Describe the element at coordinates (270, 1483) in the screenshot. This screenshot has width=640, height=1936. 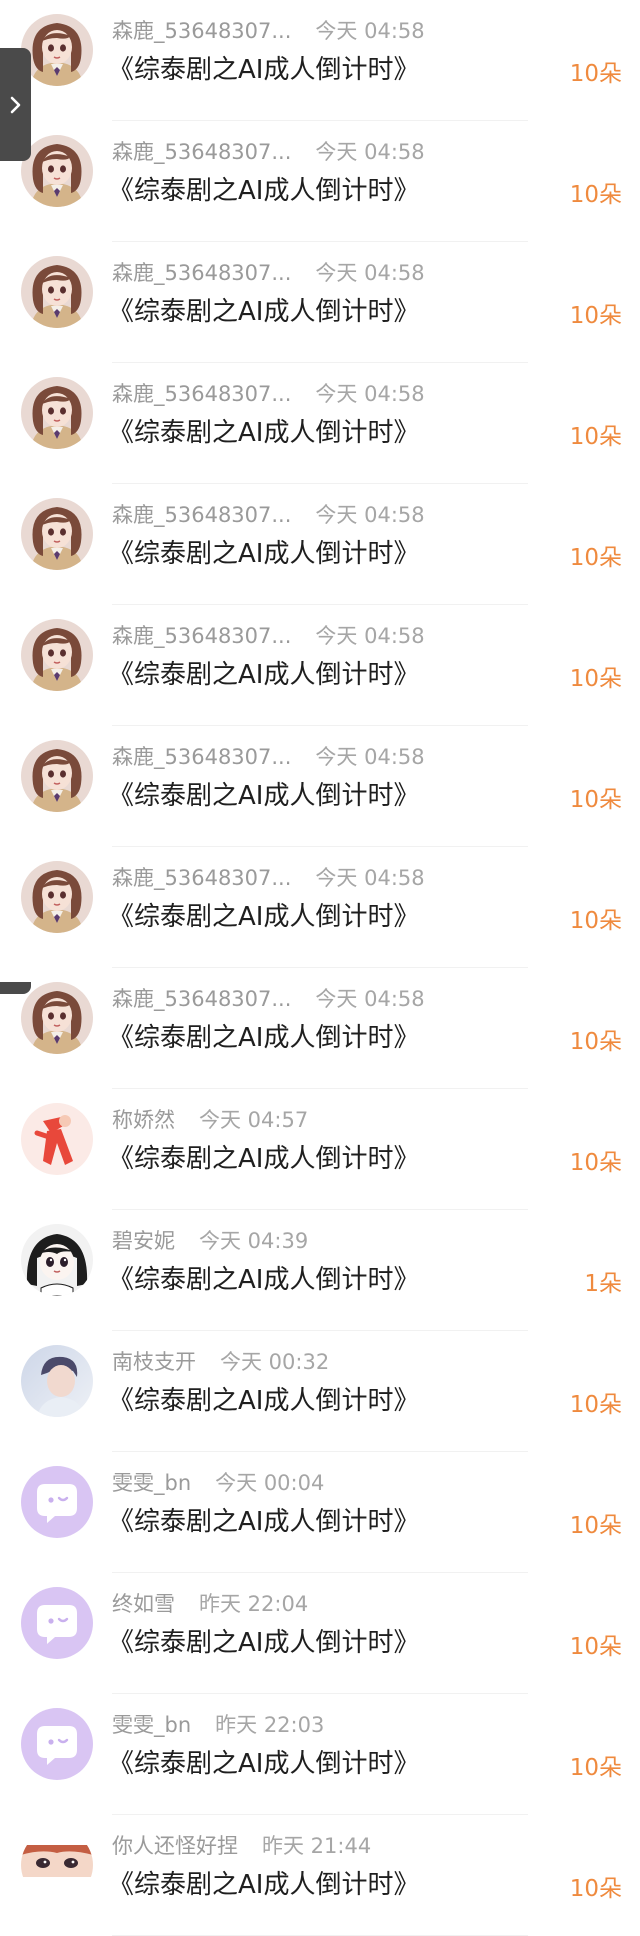
I see `timestamp: 今天 00:04` at that location.